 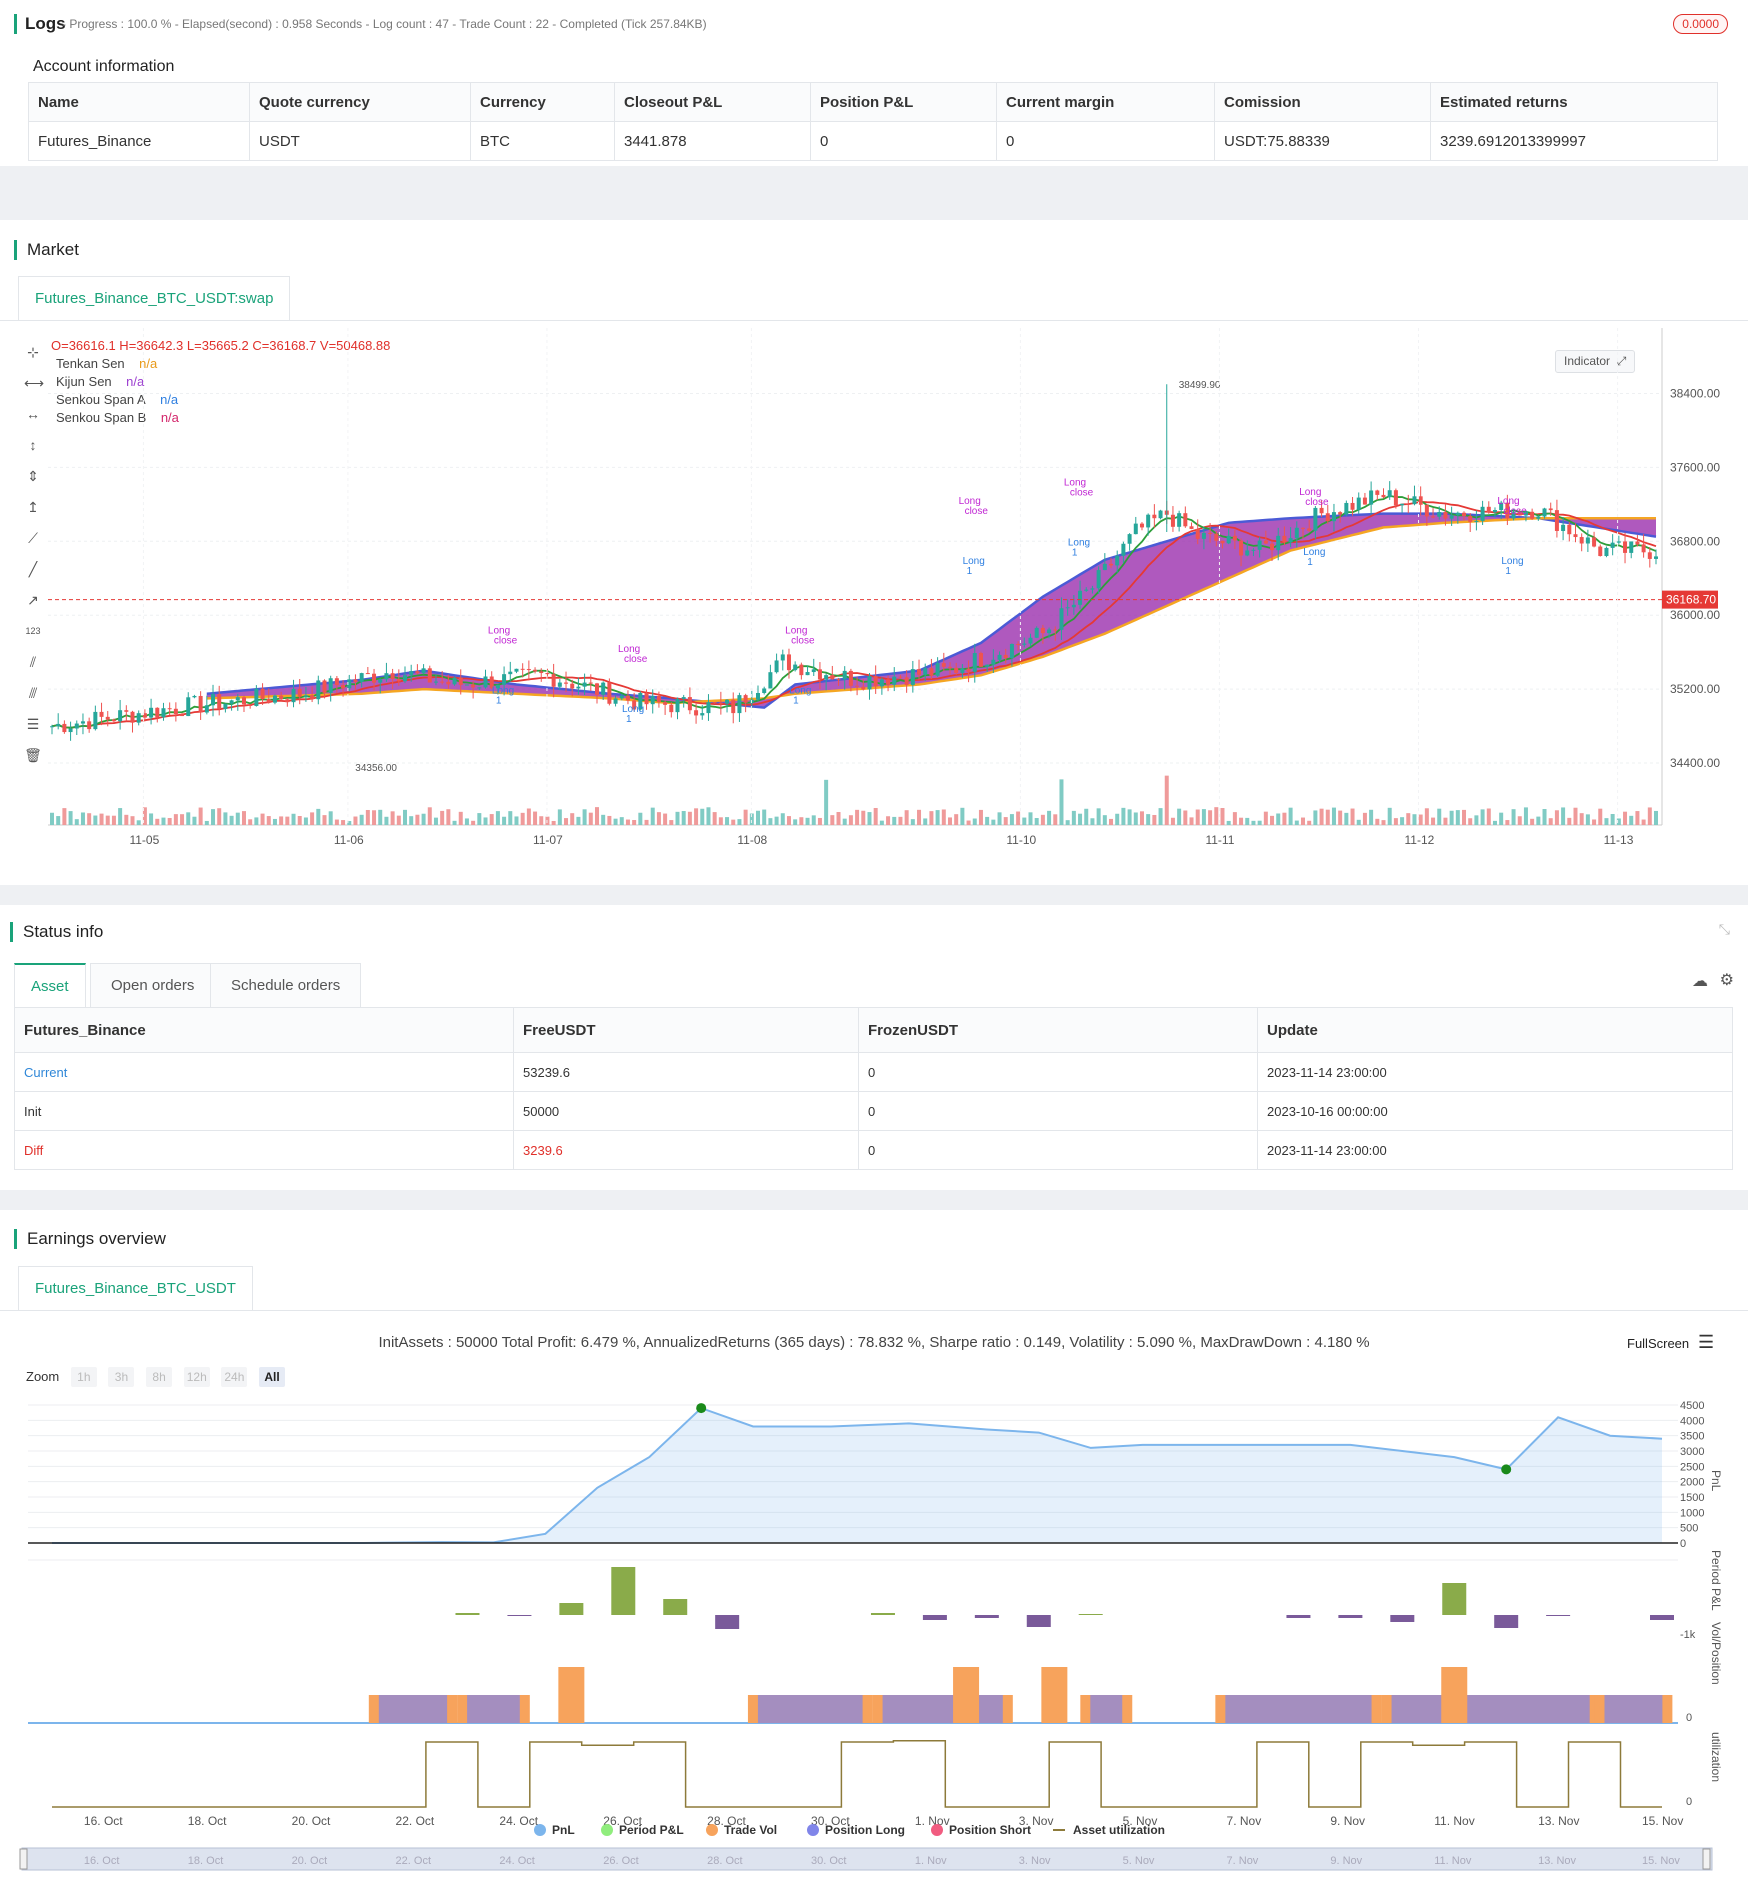 What do you see at coordinates (286, 986) in the screenshot?
I see `tab-schedule-orders: Schedule orders` at bounding box center [286, 986].